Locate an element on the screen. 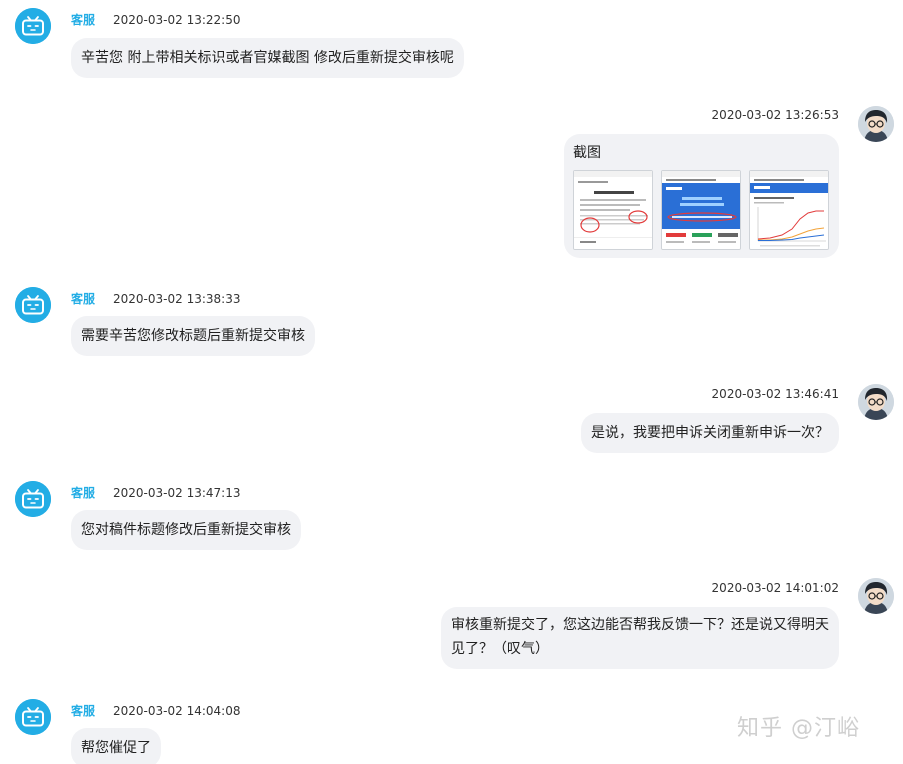 This screenshot has height=764, width=903. screenshot-thumbnails is located at coordinates (701, 210).